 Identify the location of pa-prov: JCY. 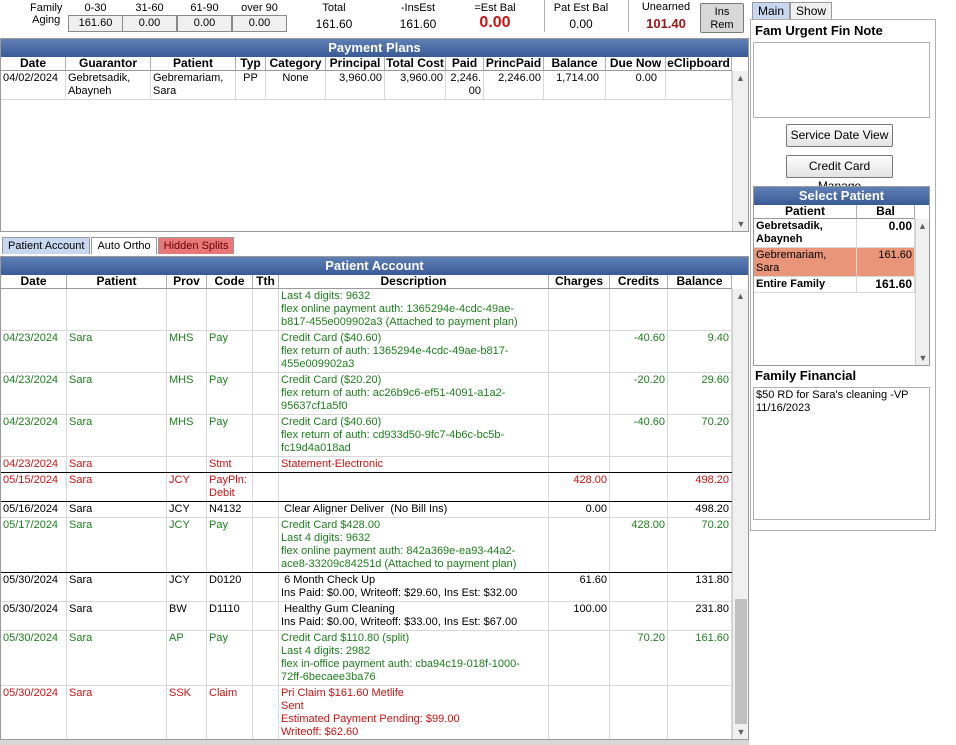
(187, 587).